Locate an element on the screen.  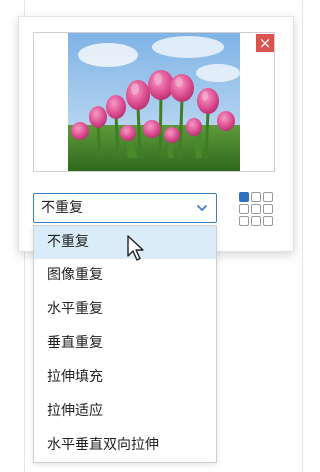
chevron-down-icon is located at coordinates (202, 208).